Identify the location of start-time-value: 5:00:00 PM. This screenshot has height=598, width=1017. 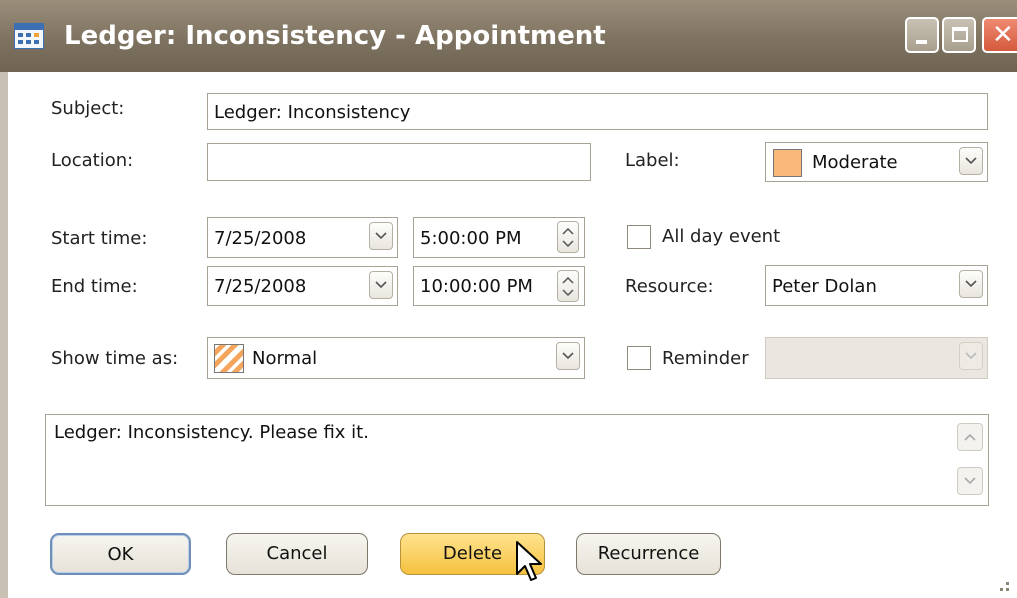
(471, 238).